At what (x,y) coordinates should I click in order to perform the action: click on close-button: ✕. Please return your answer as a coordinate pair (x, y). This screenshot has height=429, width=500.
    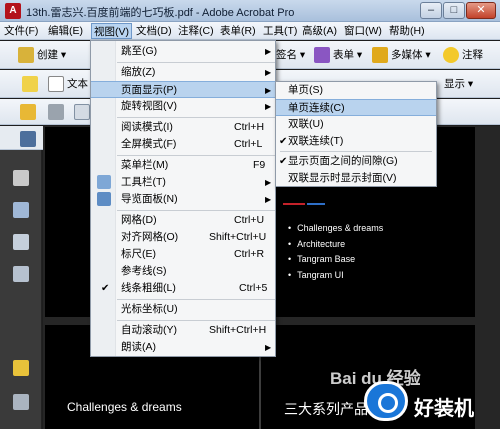
    Looking at the image, I should click on (481, 10).